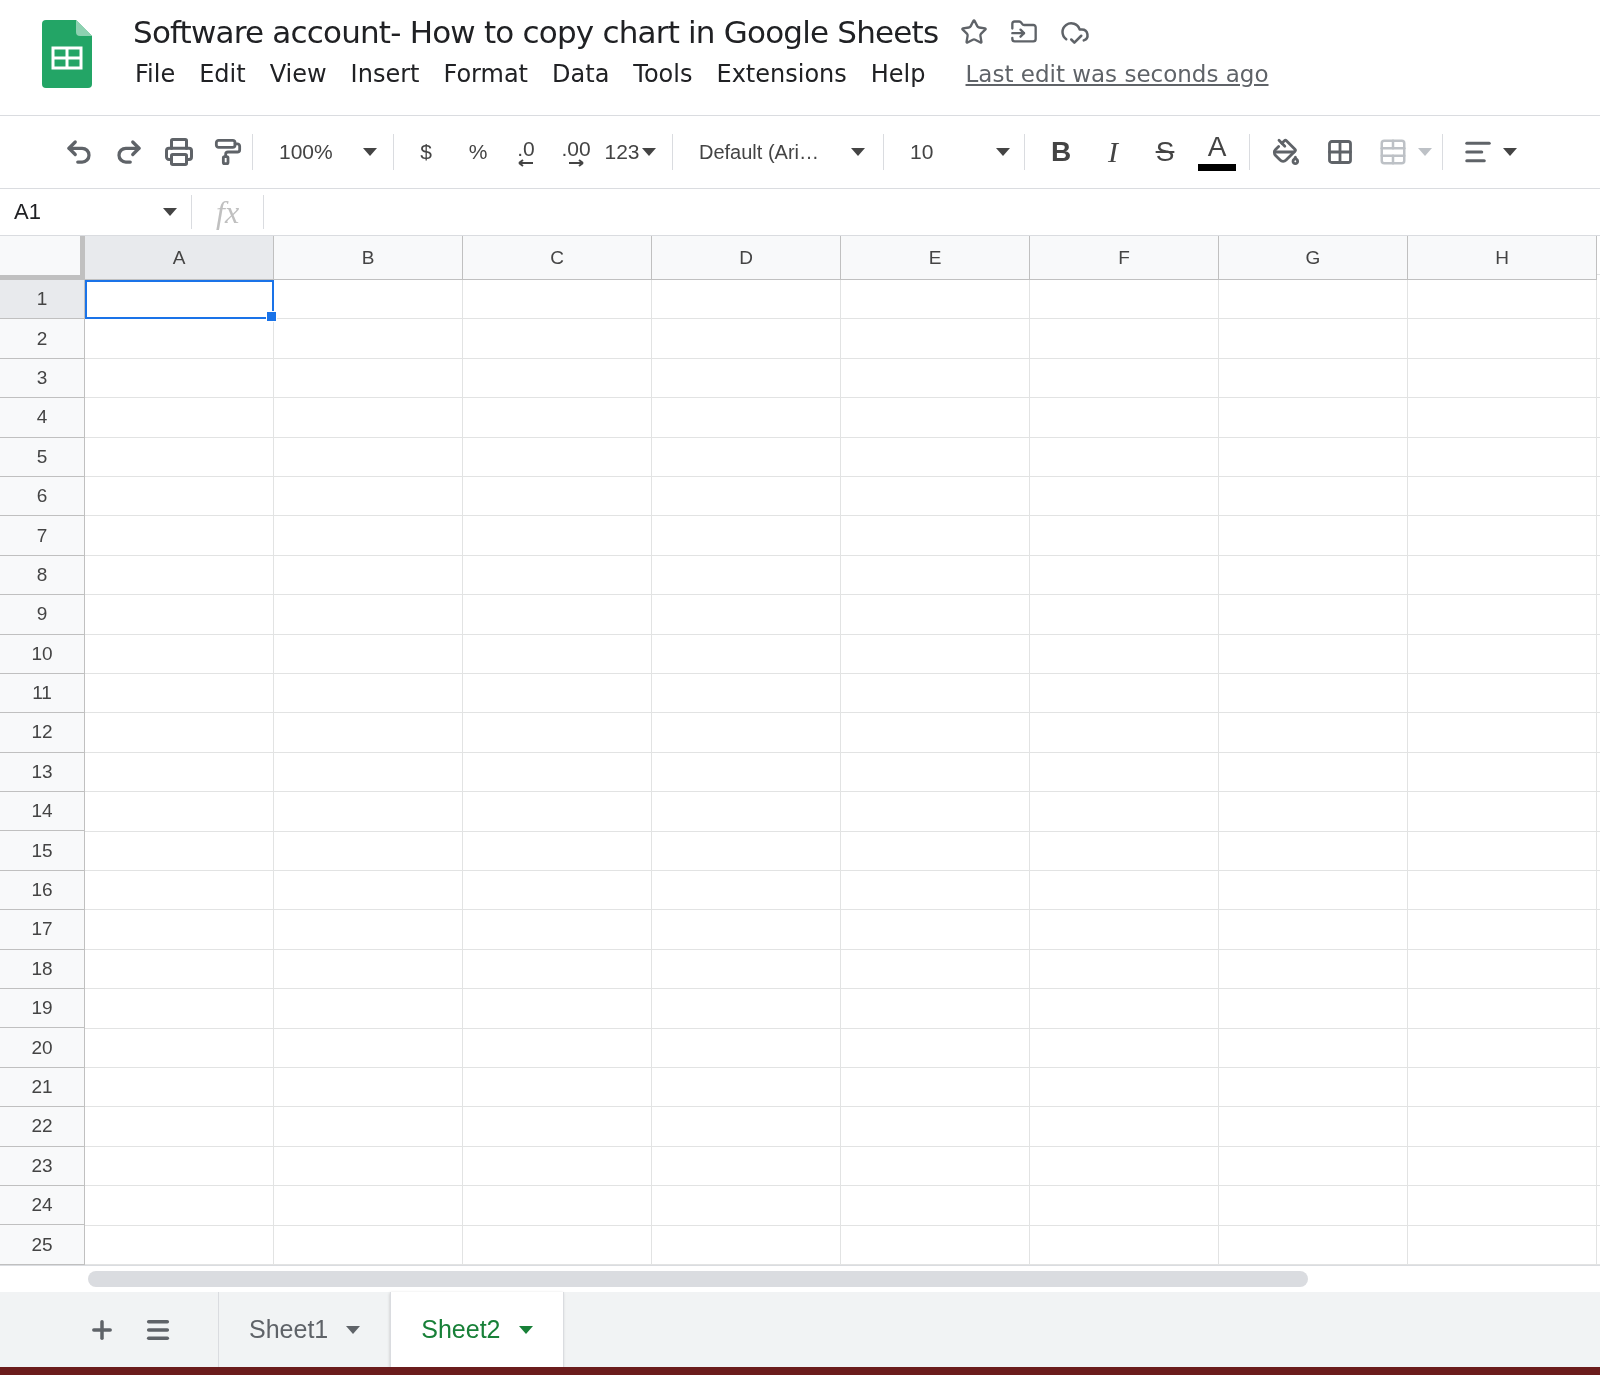 This screenshot has width=1600, height=1375. I want to click on last-edit-link: Last edit was seconds ago, so click(1117, 74).